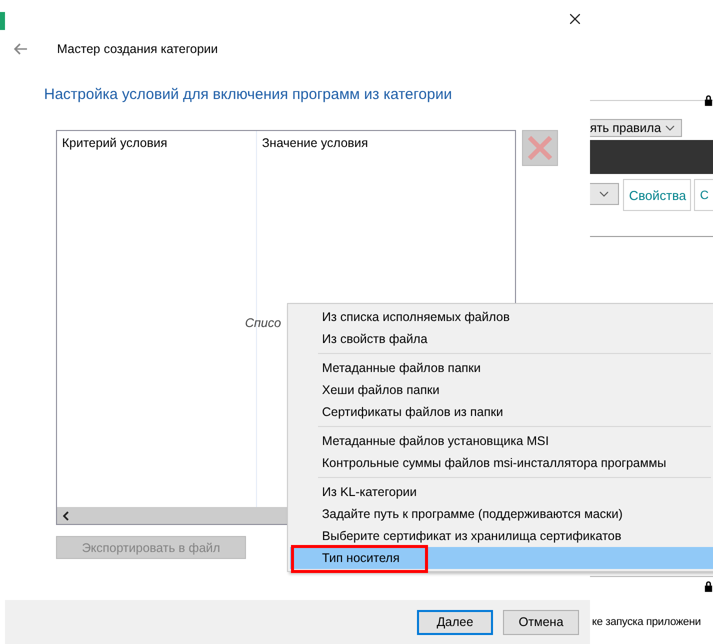 The height and width of the screenshot is (644, 713). What do you see at coordinates (263, 323) in the screenshot?
I see `empty-list-text: Списо` at bounding box center [263, 323].